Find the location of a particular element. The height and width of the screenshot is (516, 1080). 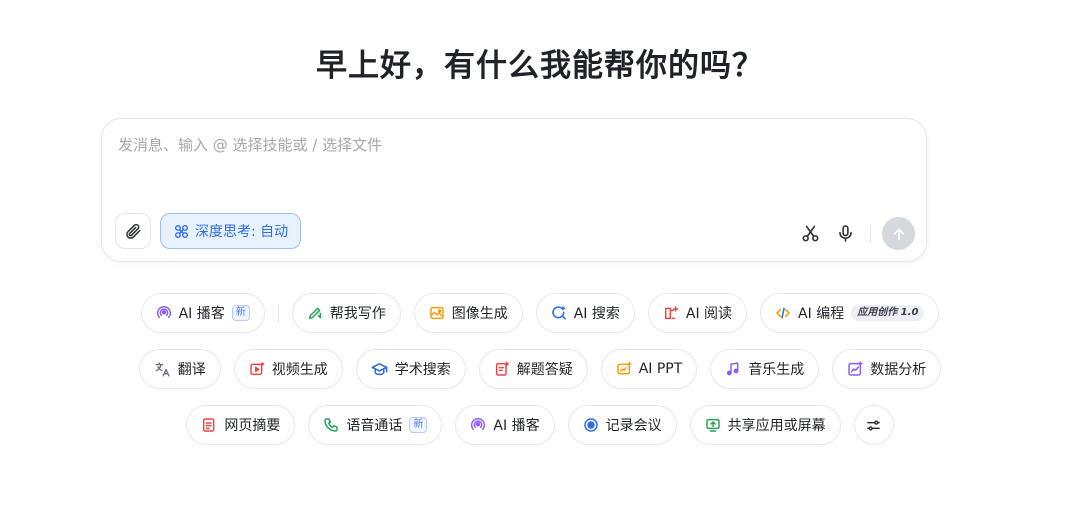

arrow-up-icon is located at coordinates (898, 234).